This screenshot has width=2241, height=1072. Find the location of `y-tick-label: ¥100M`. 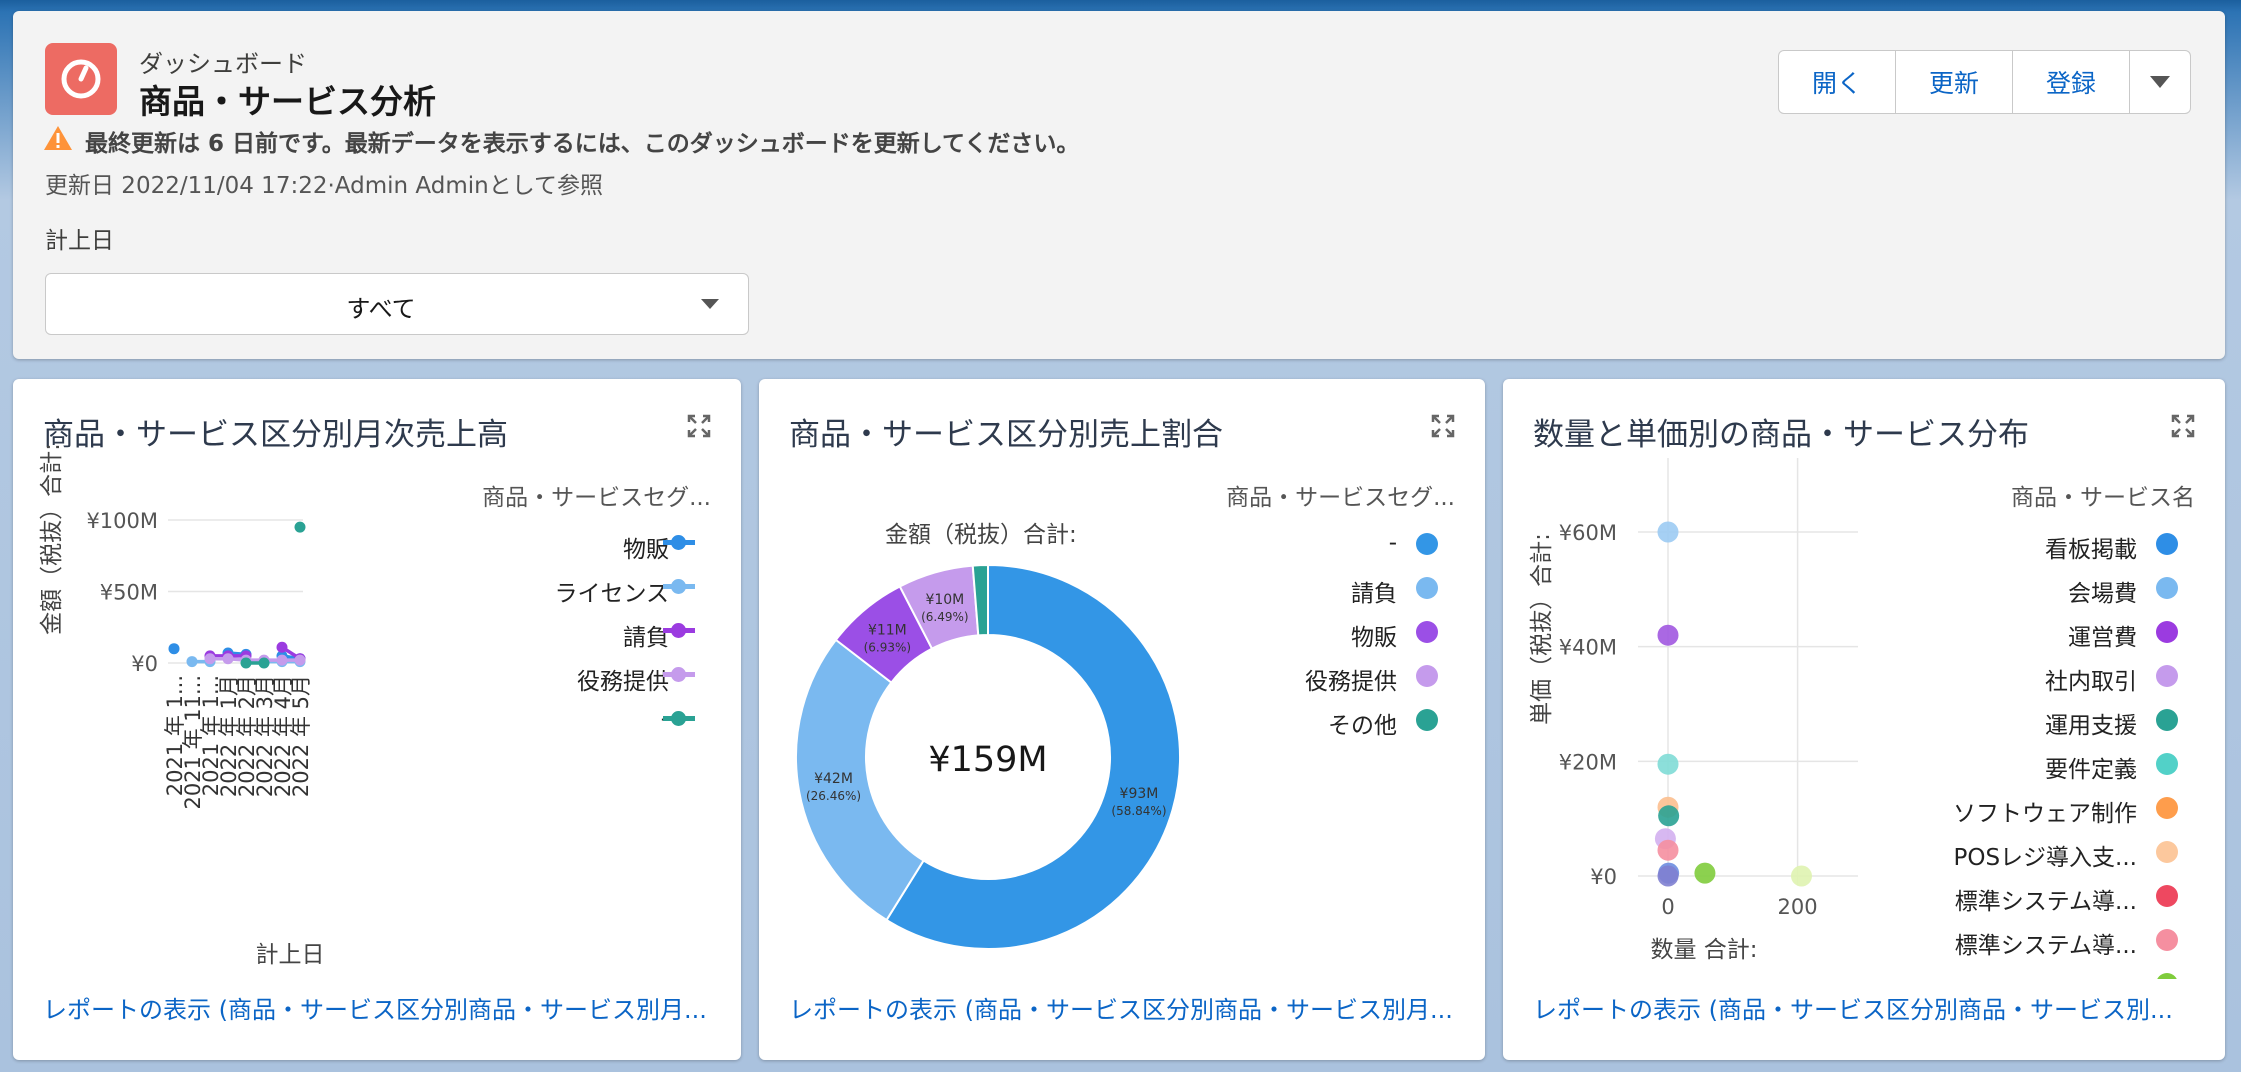

y-tick-label: ¥100M is located at coordinates (122, 521).